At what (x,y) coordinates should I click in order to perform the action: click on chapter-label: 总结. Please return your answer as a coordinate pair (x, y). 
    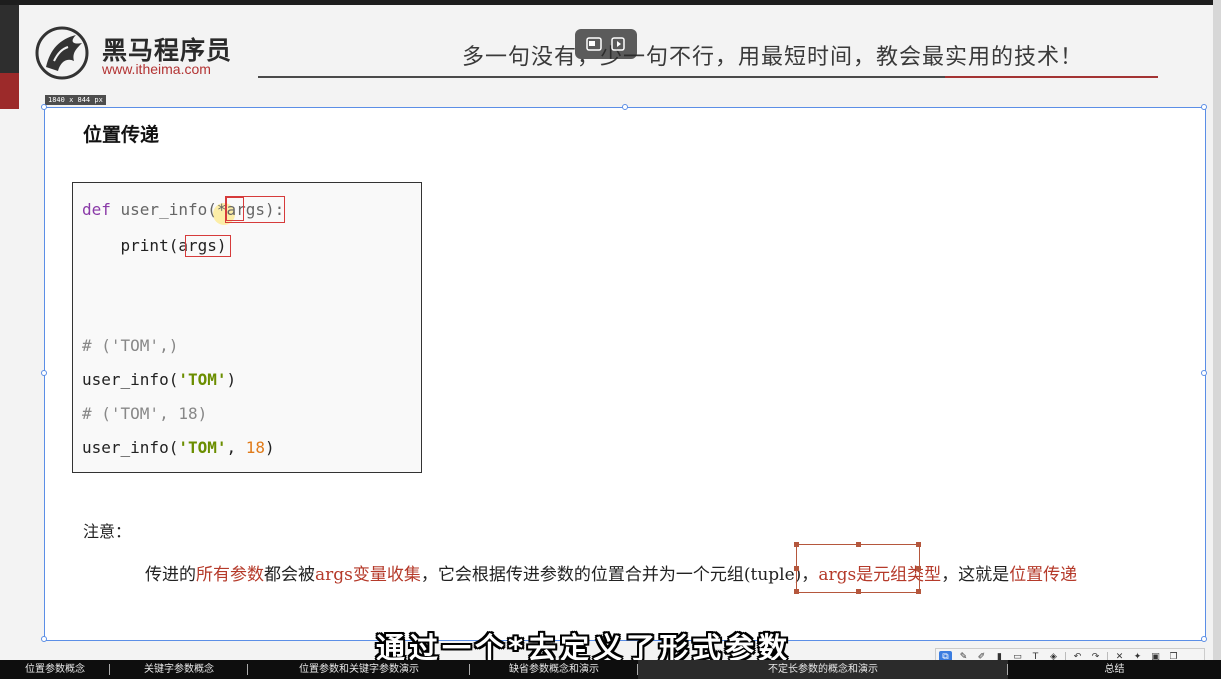
    Looking at the image, I should click on (1114, 669).